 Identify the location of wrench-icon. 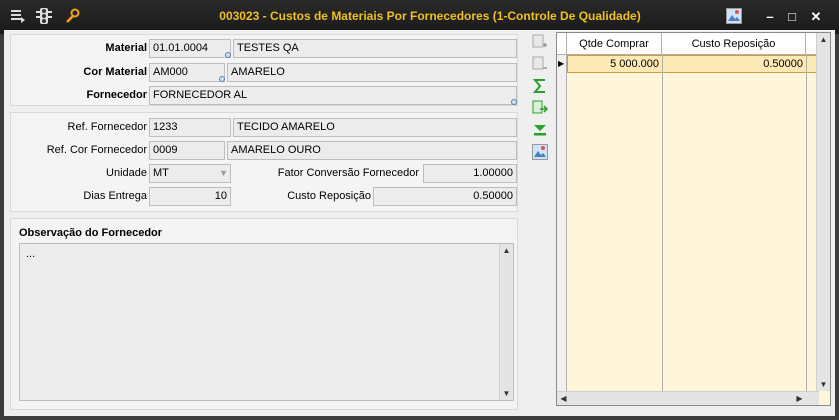
(73, 17).